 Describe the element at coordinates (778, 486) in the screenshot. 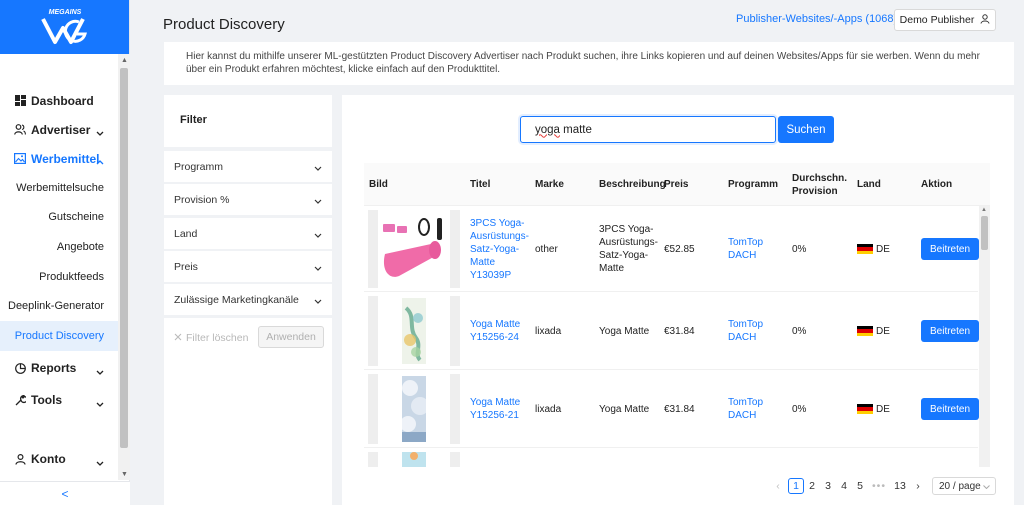

I see `prev-page-button: ‹` at that location.